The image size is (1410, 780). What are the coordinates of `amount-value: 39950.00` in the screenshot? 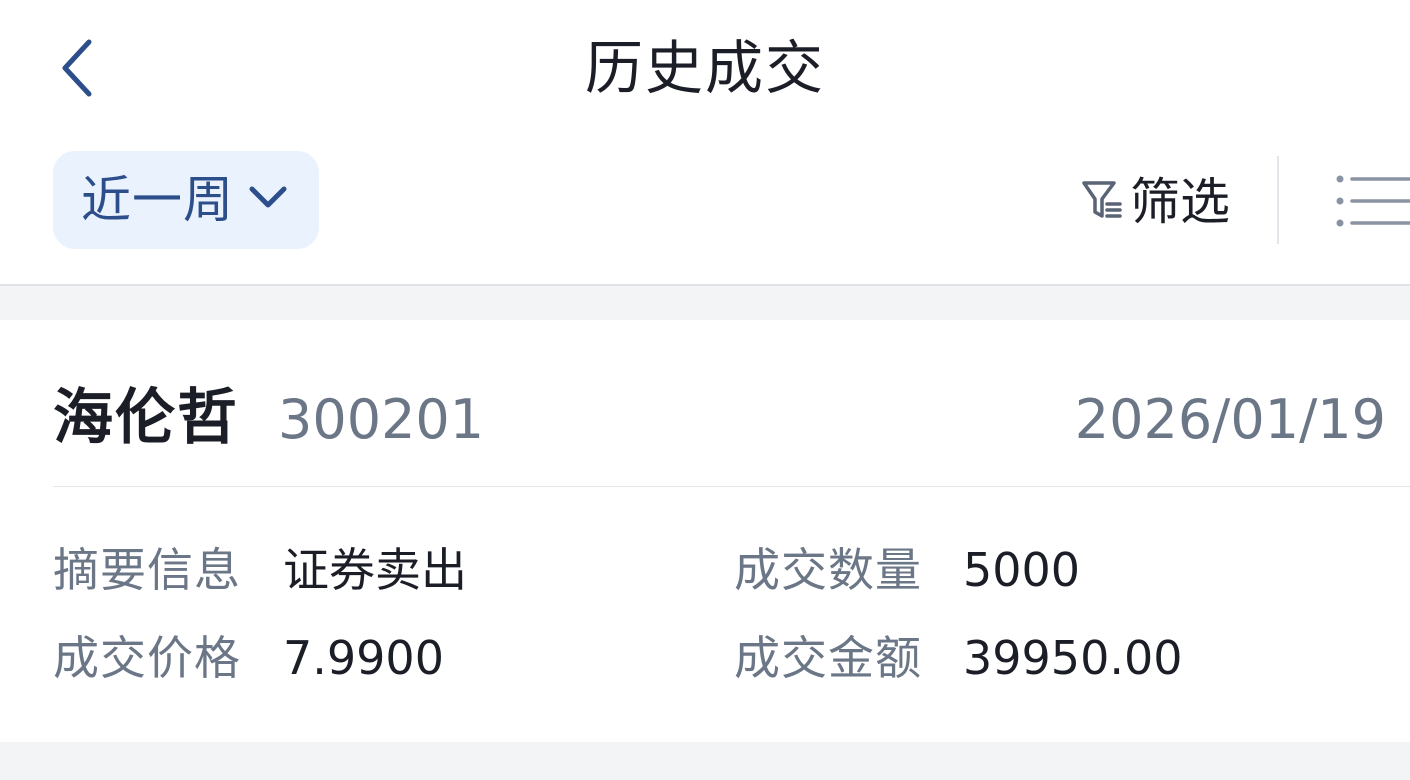 It's located at (1073, 658).